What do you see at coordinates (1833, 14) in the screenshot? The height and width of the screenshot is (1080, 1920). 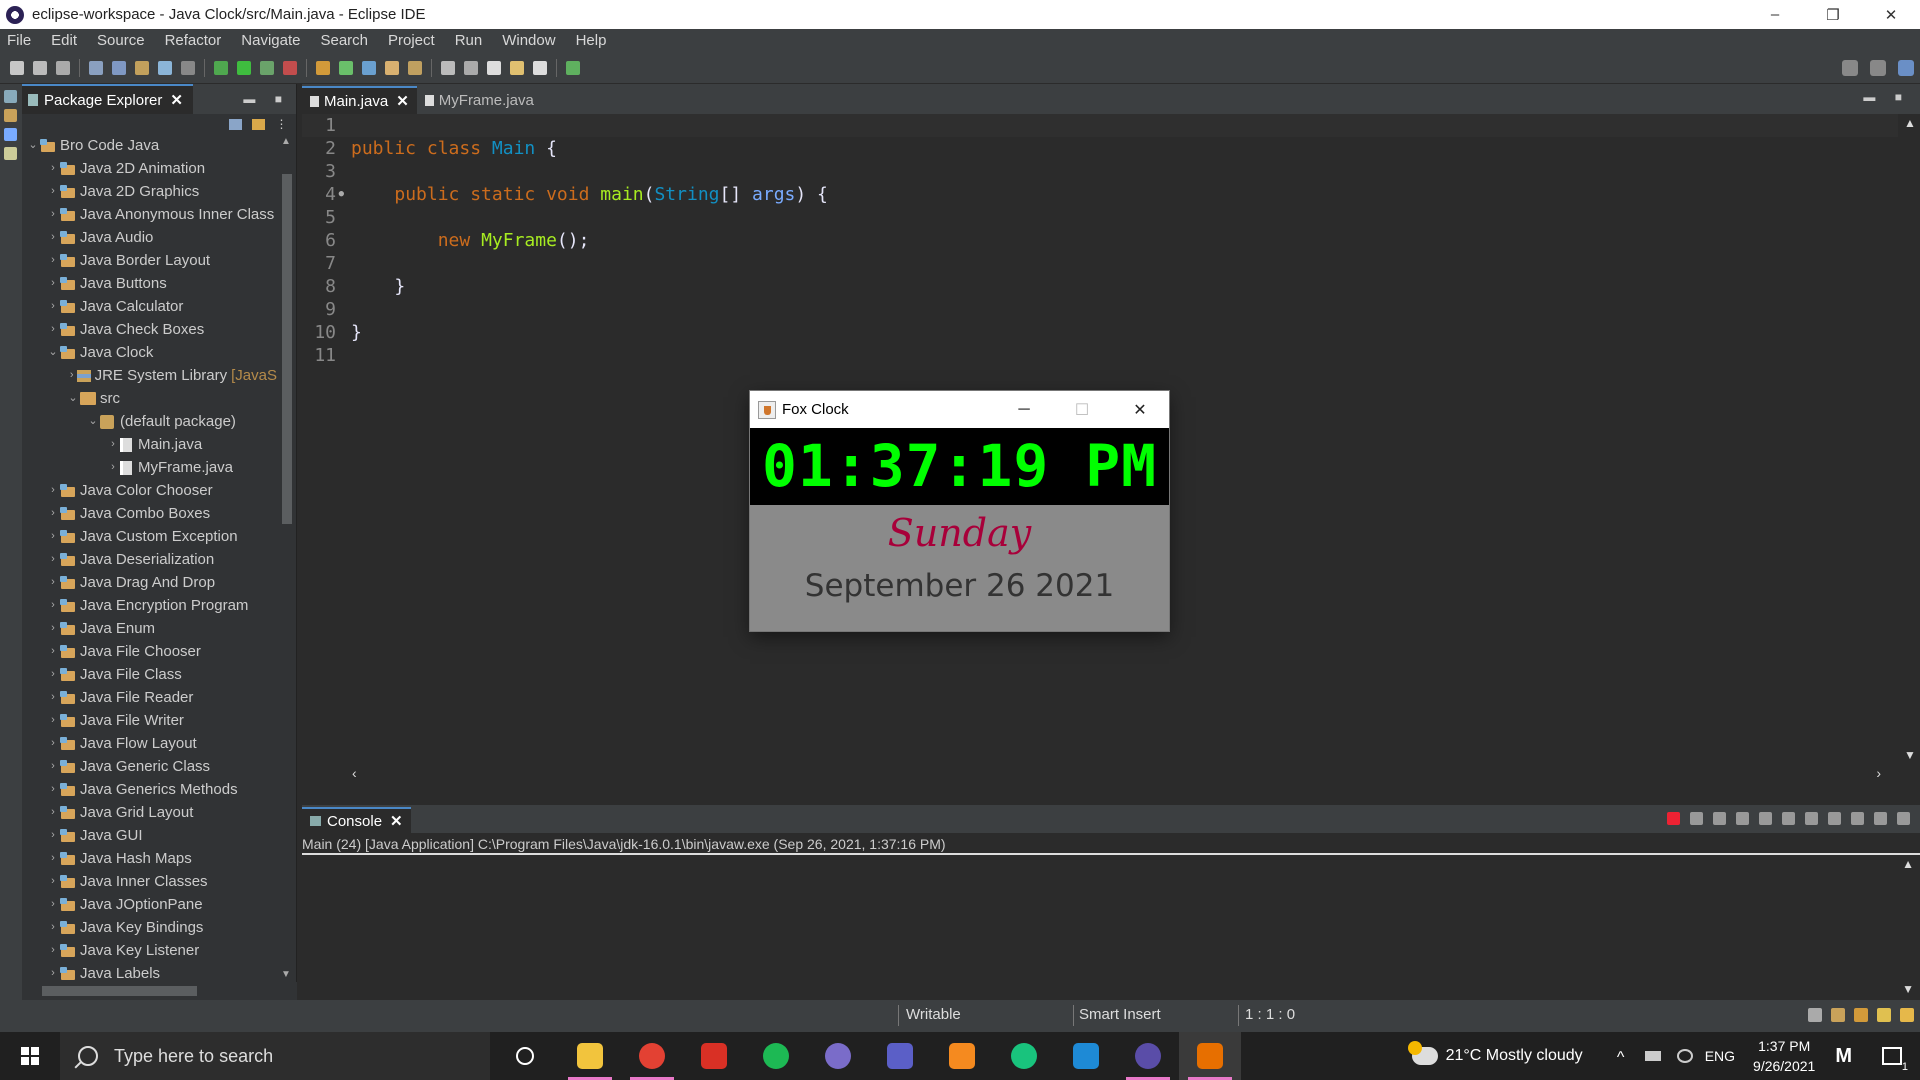 I see `restore-button: ❐` at bounding box center [1833, 14].